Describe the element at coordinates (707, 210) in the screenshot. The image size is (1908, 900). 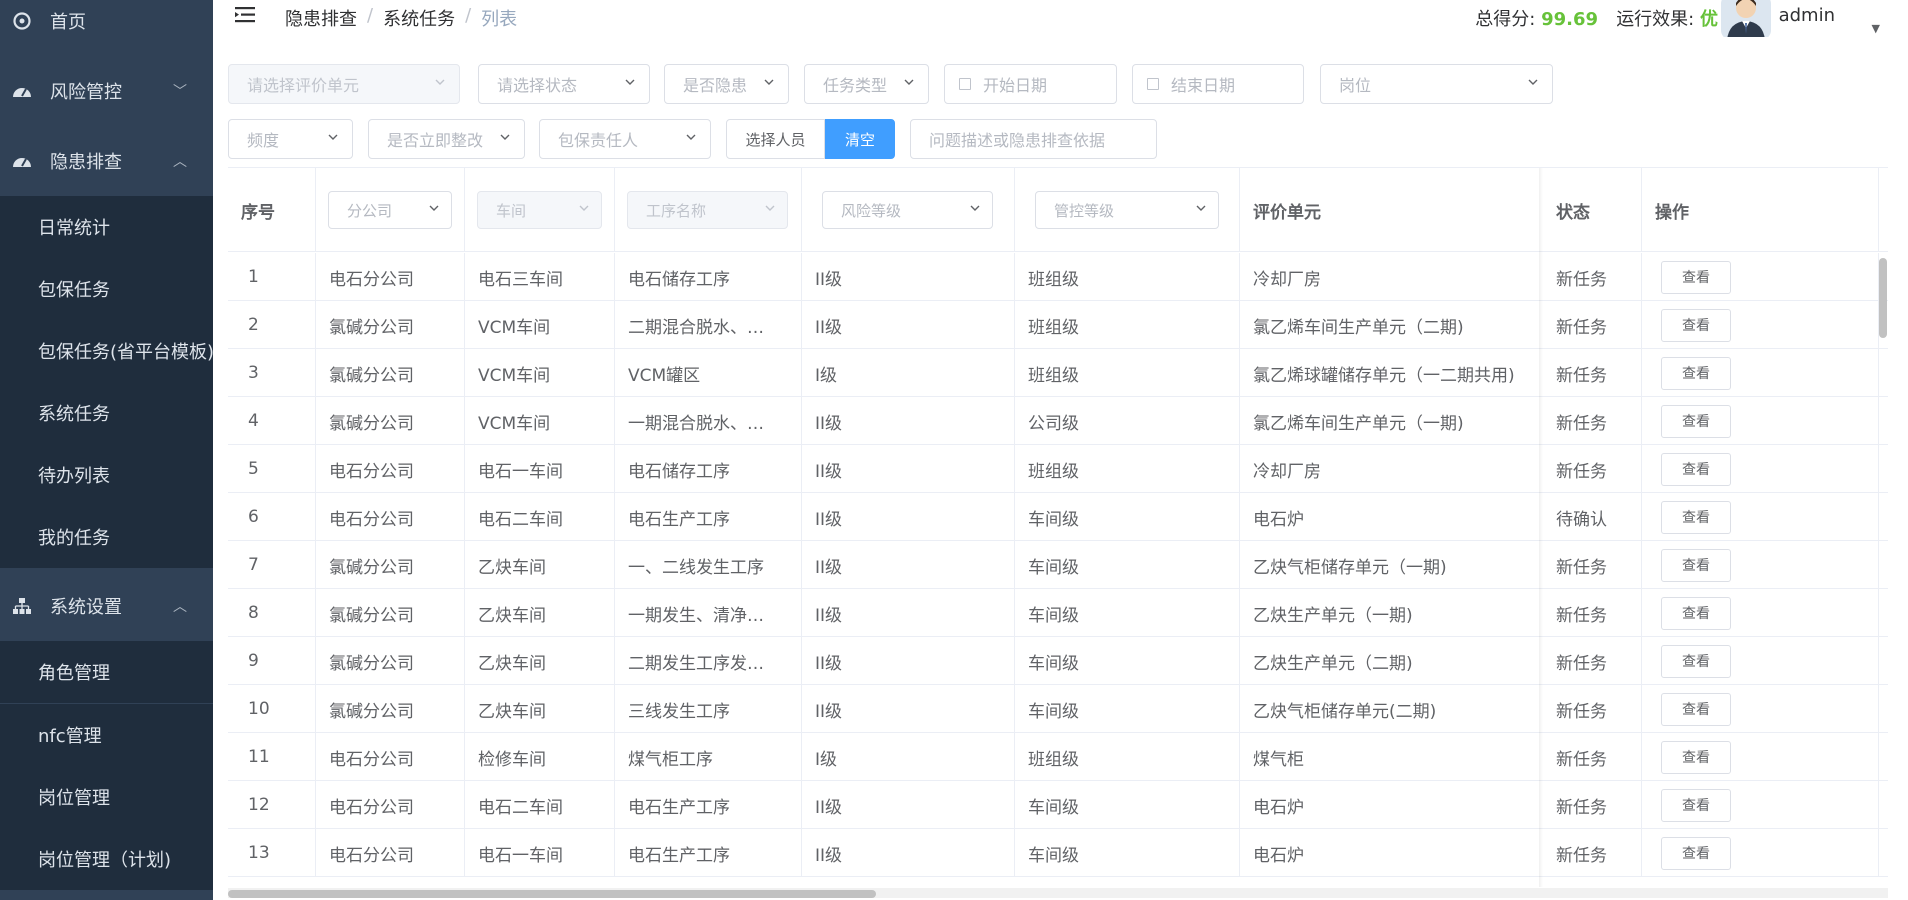
I see `process-filter-select: 工序名称` at that location.